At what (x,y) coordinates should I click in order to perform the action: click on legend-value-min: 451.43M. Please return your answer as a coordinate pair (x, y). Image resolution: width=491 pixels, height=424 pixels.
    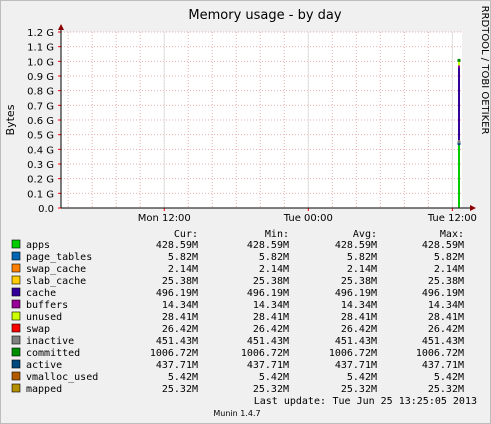
    Looking at the image, I should click on (268, 341).